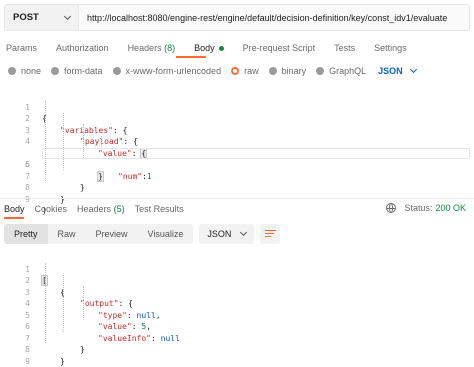  I want to click on radio-graphql: GraphQL, so click(341, 71).